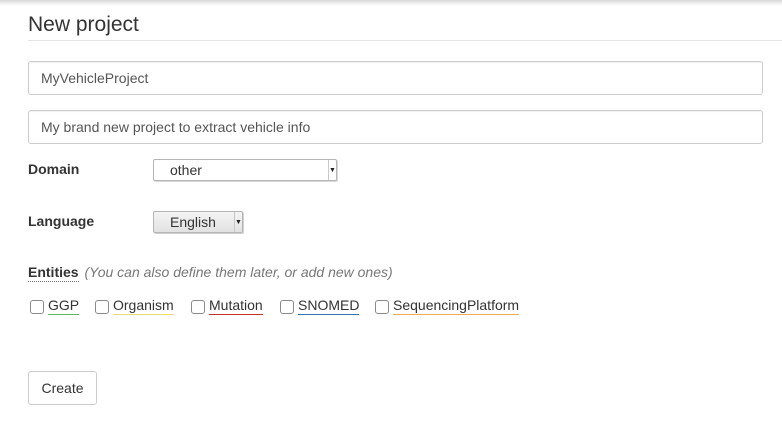 The image size is (782, 421). What do you see at coordinates (391, 3) in the screenshot?
I see `top-shadow` at bounding box center [391, 3].